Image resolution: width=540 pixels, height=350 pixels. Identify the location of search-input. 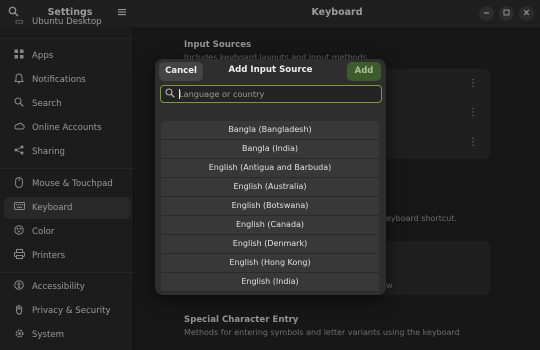
(278, 93).